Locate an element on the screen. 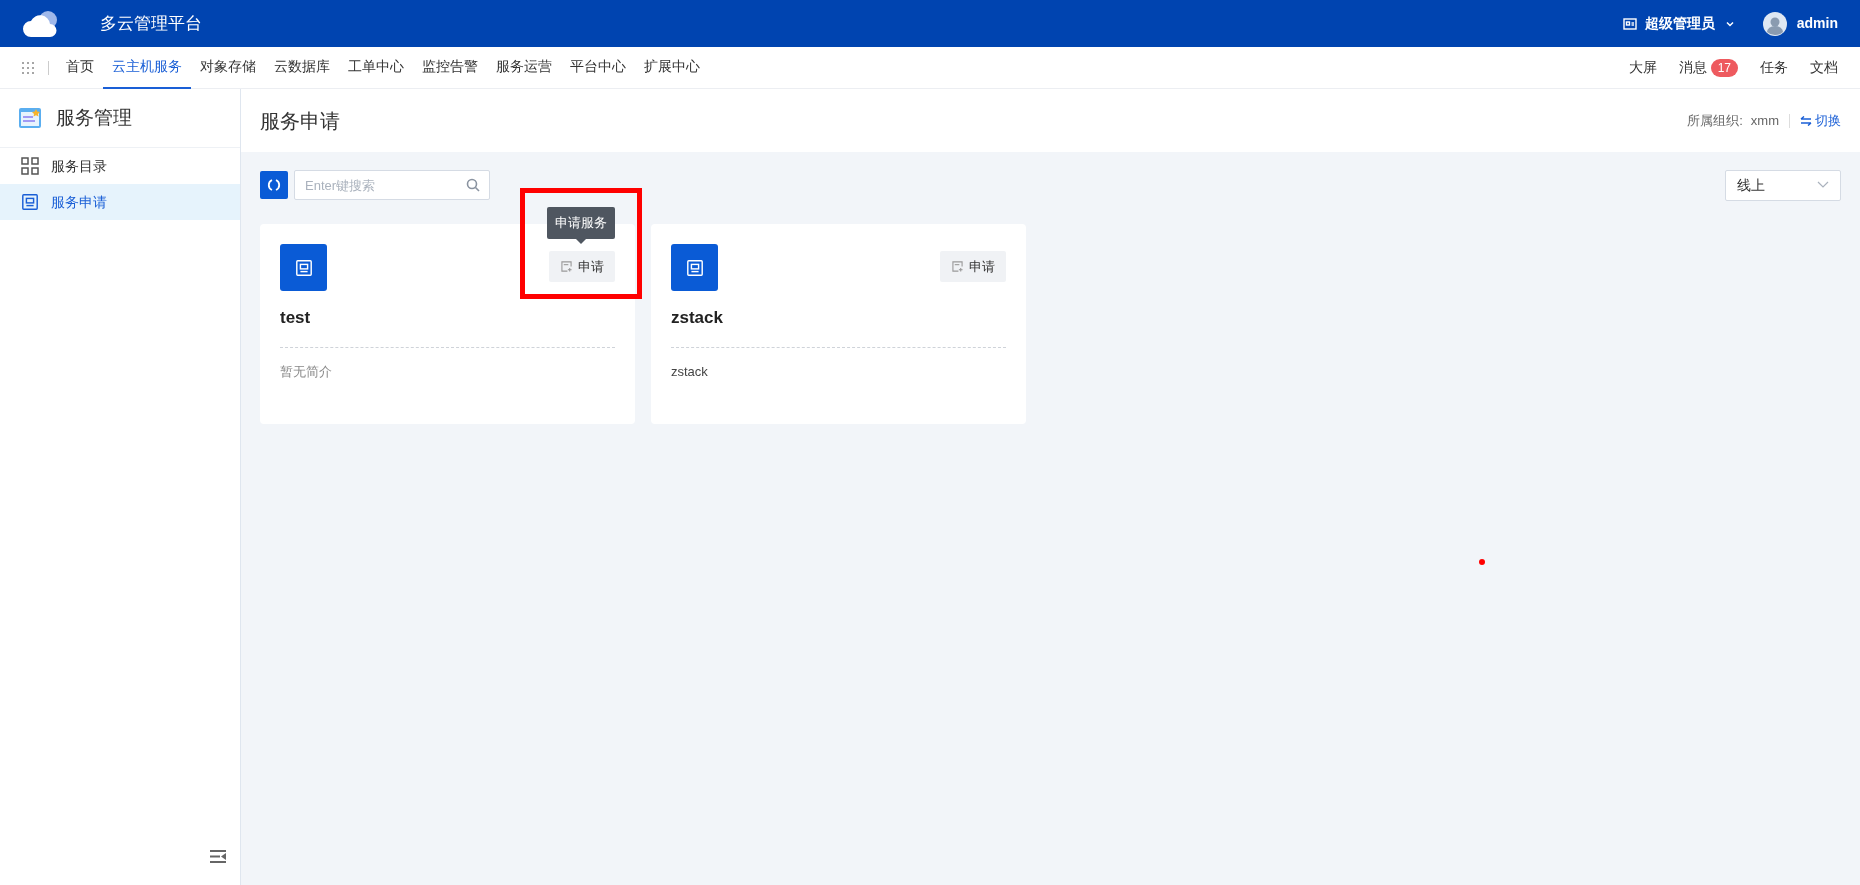 The height and width of the screenshot is (885, 1860). nav-tab: 首页 is located at coordinates (80, 67).